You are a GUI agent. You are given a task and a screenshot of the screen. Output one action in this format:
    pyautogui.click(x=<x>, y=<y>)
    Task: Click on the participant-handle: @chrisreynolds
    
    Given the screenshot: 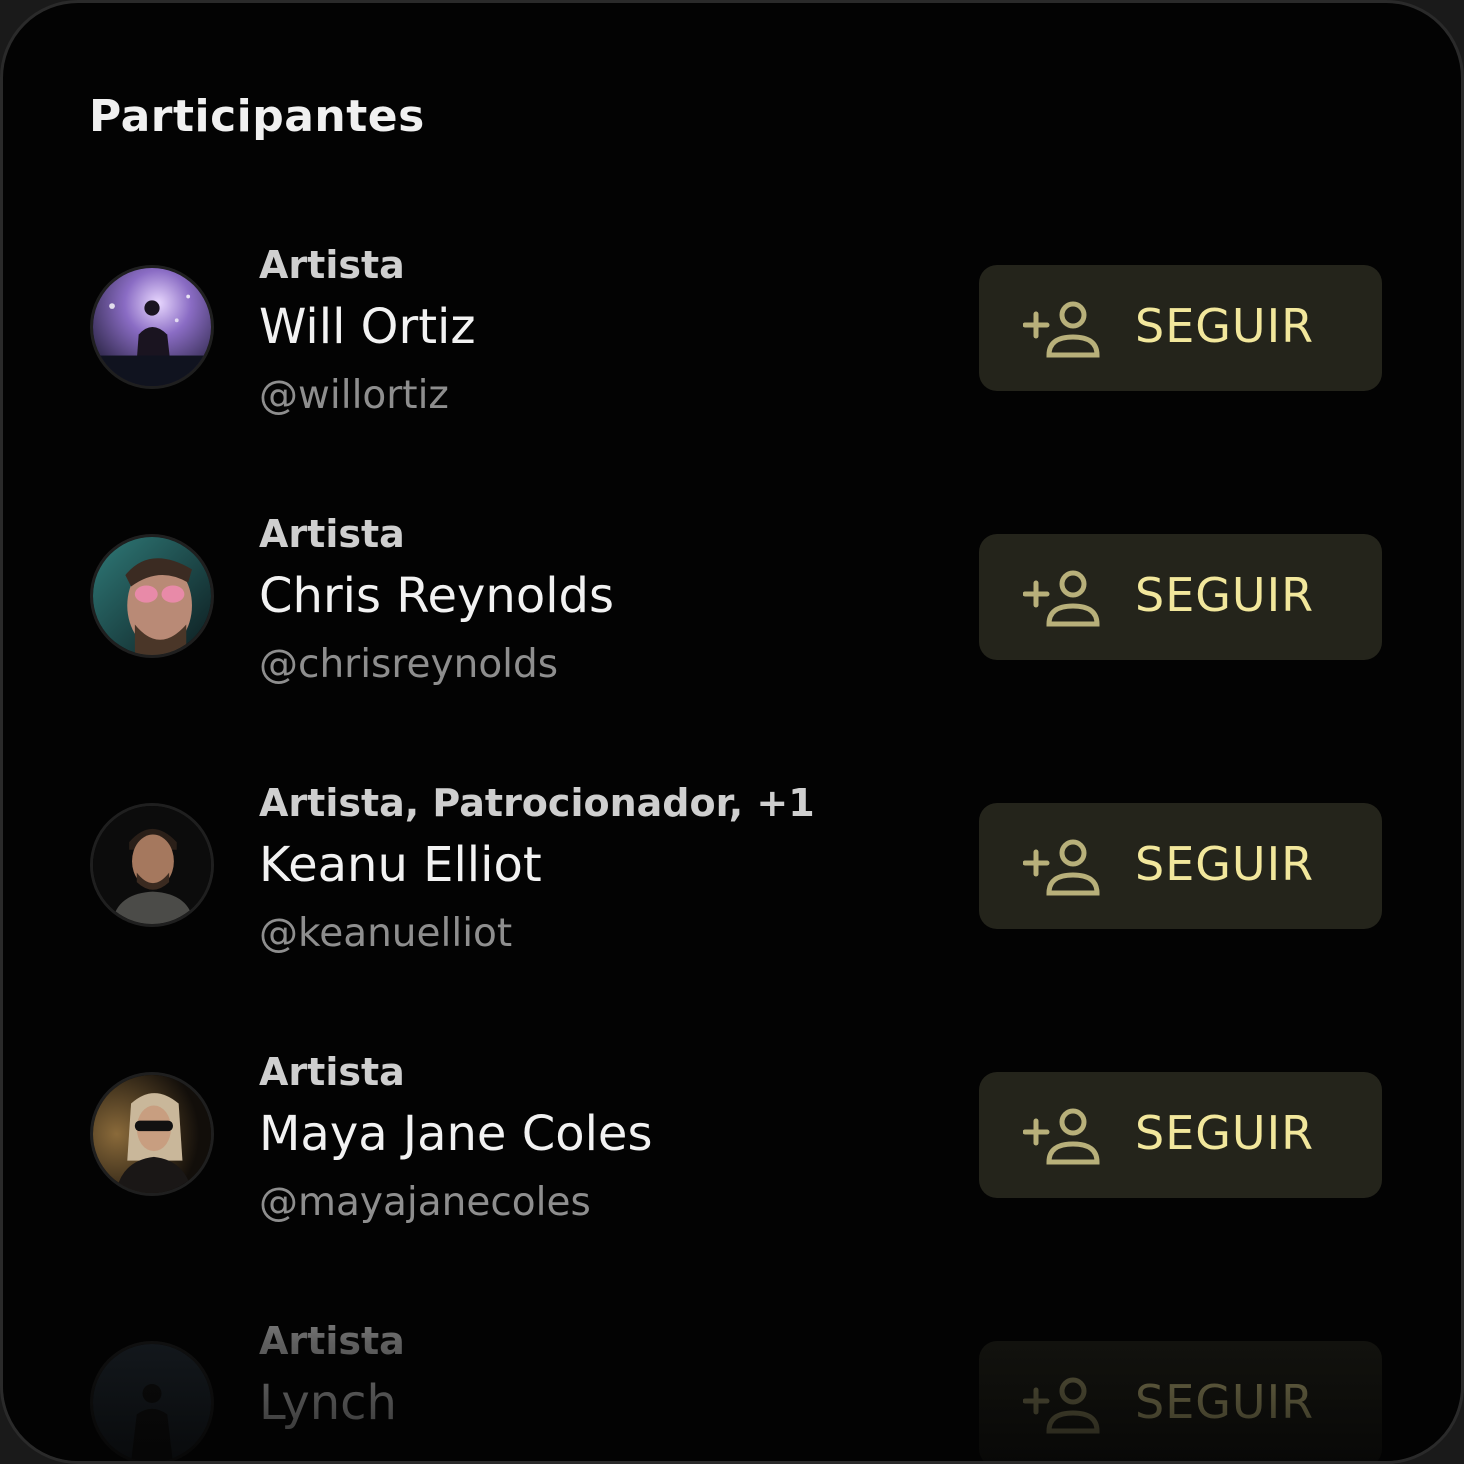 What is the action you would take?
    pyautogui.click(x=408, y=664)
    